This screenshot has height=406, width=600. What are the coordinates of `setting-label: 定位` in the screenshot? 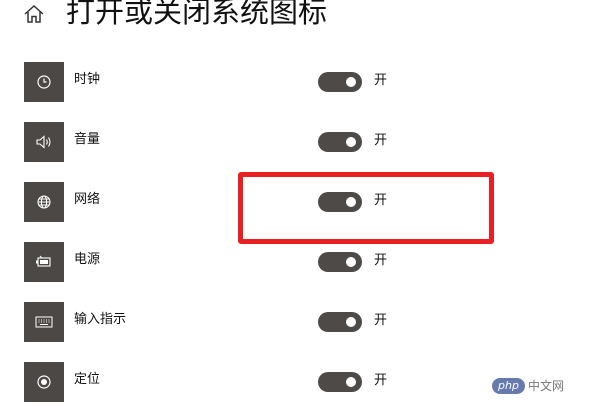 It's located at (87, 379).